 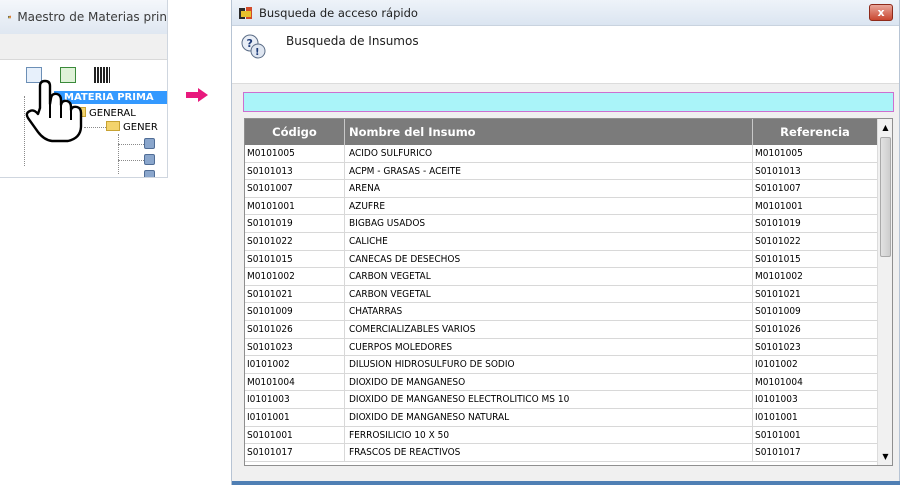 I want to click on cell-codigo: M0101004, so click(x=295, y=382).